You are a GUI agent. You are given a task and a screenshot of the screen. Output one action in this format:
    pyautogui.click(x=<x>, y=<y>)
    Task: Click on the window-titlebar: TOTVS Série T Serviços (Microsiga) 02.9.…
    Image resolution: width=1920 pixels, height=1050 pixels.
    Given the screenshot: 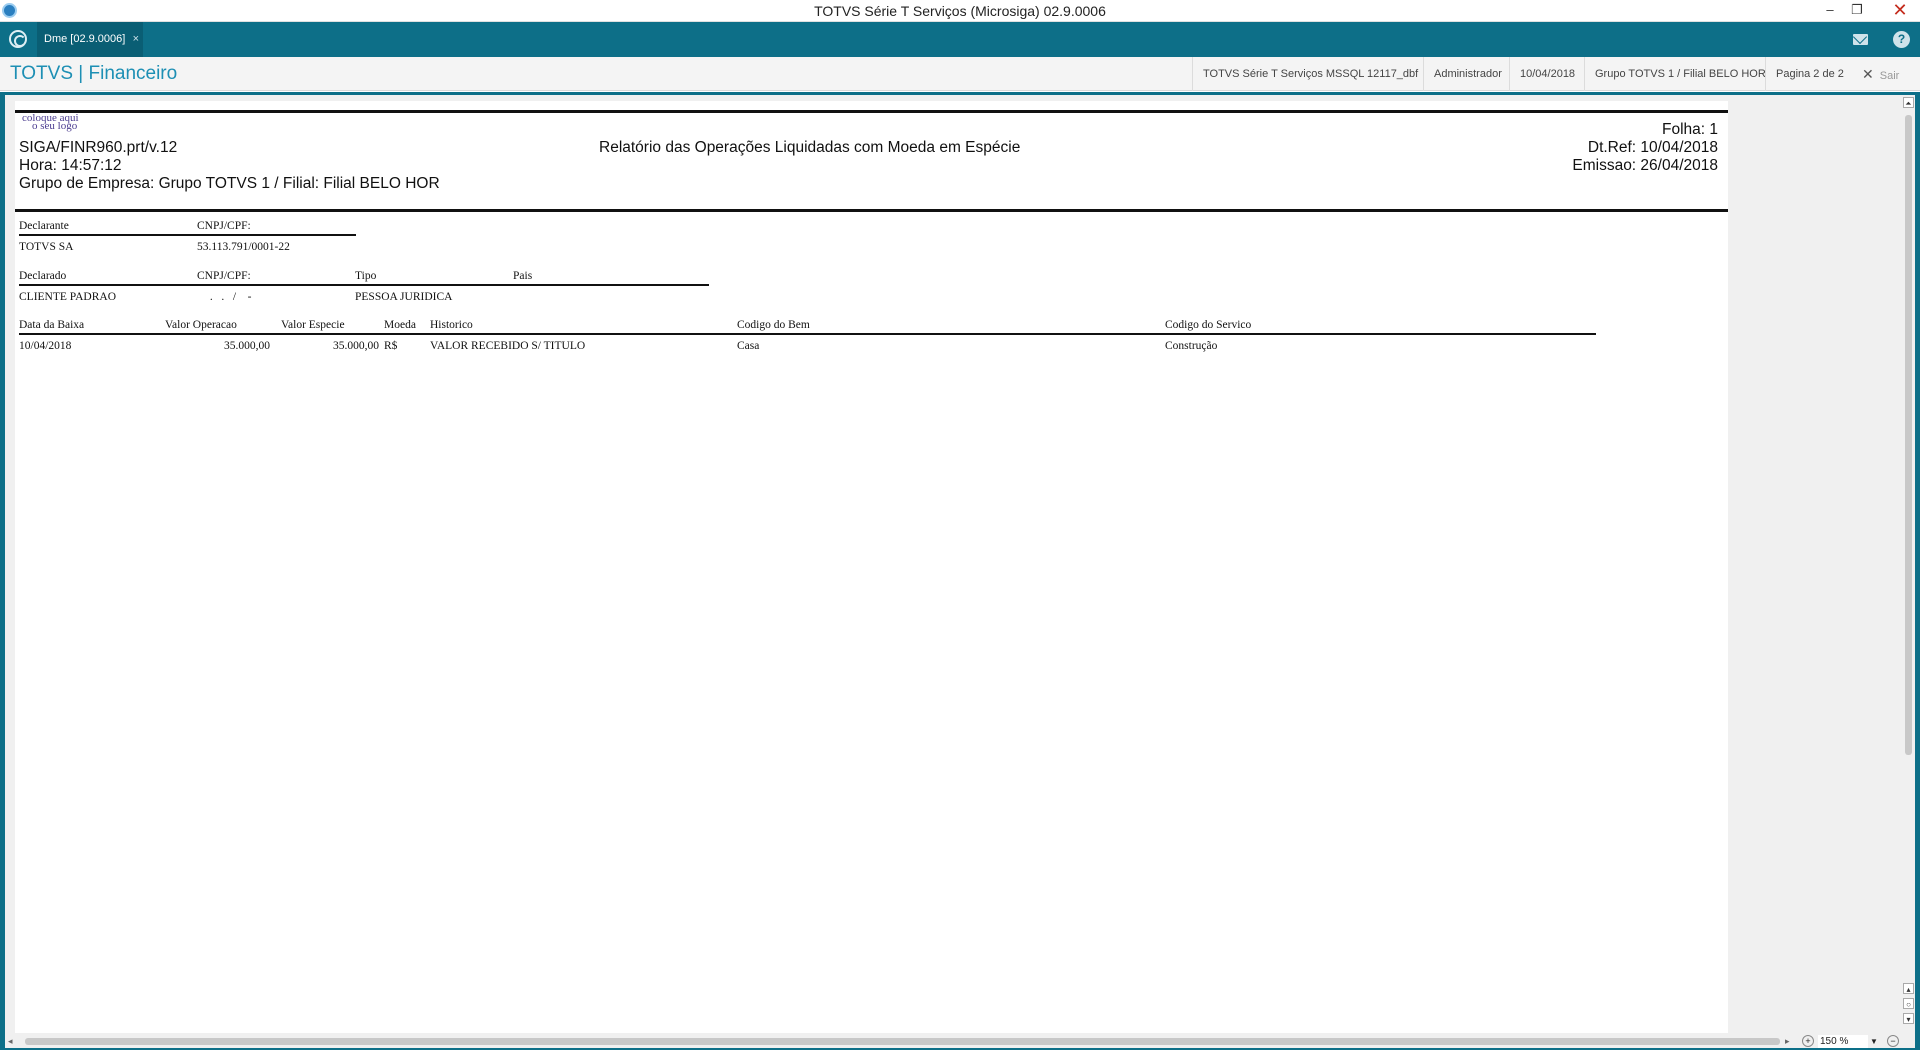 What is the action you would take?
    pyautogui.click(x=960, y=11)
    